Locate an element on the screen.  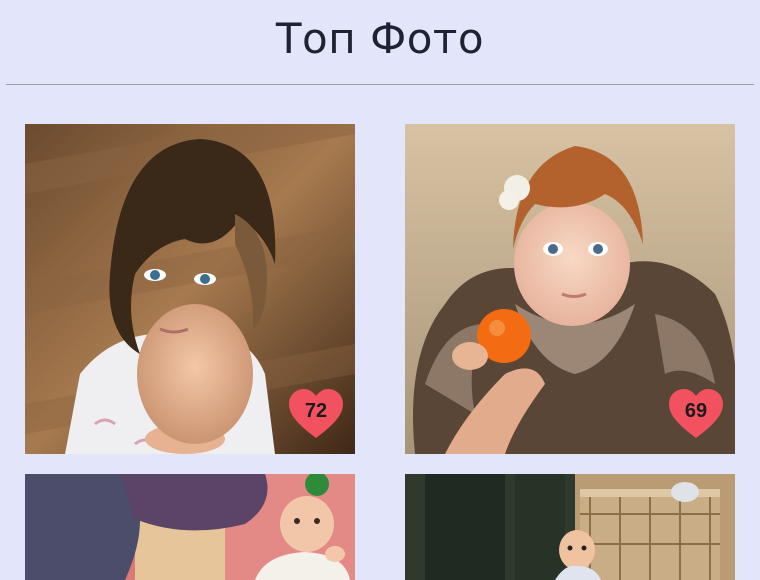
like-badge: 69 is located at coordinates (696, 414).